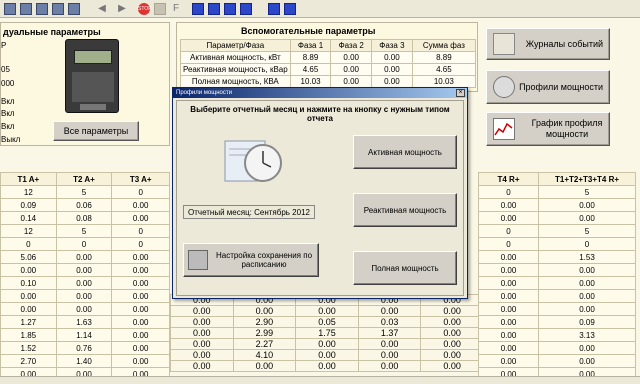 The width and height of the screenshot is (640, 384). I want to click on table-cell: 5.06, so click(28, 257).